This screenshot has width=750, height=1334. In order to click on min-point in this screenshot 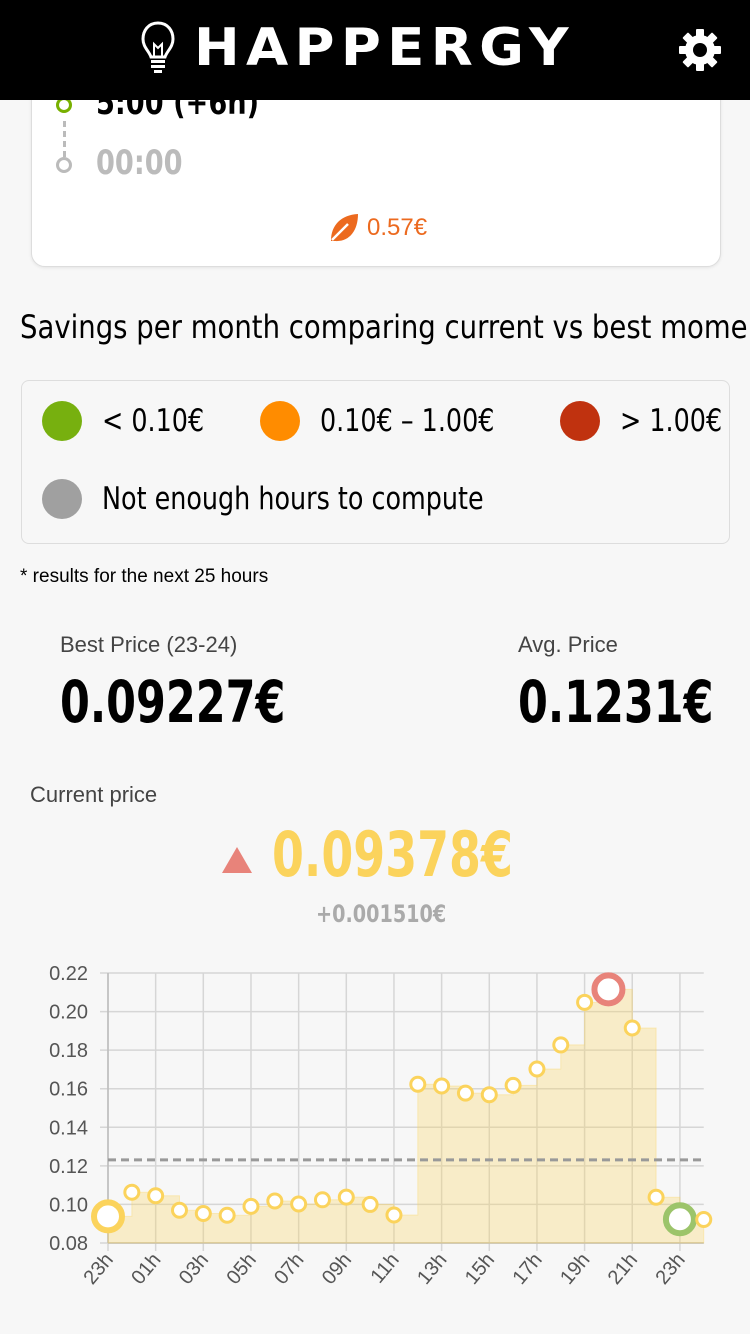, I will do `click(679, 1219)`.